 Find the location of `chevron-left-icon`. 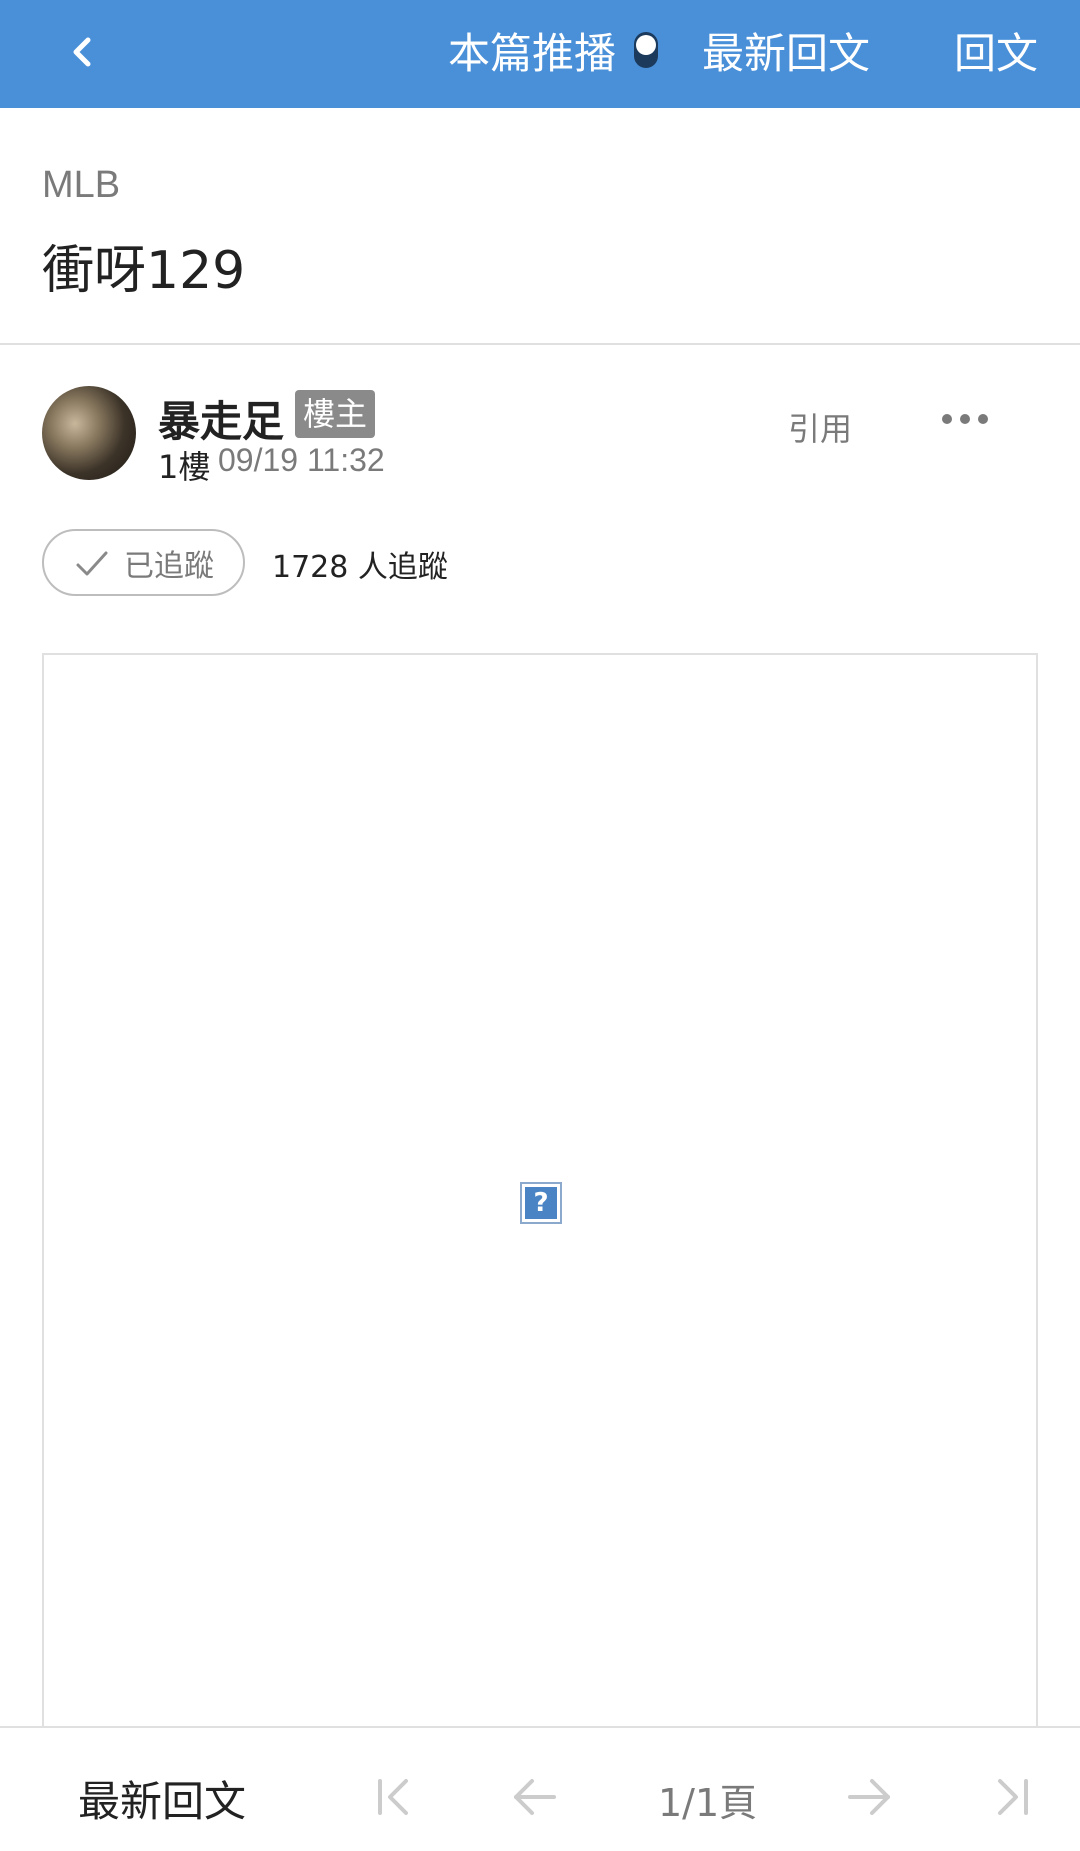

chevron-left-icon is located at coordinates (82, 52).